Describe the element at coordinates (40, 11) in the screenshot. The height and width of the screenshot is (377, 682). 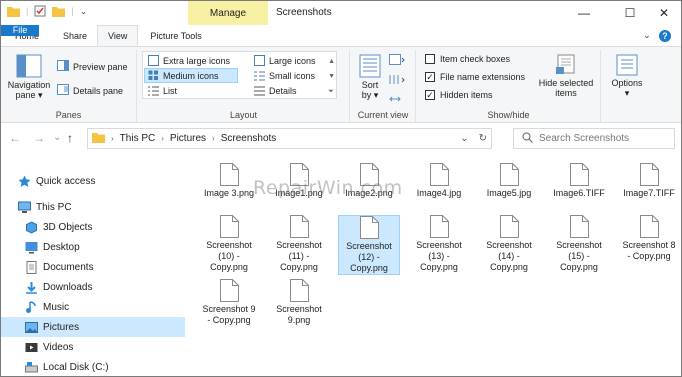
I see `properties-icon` at that location.